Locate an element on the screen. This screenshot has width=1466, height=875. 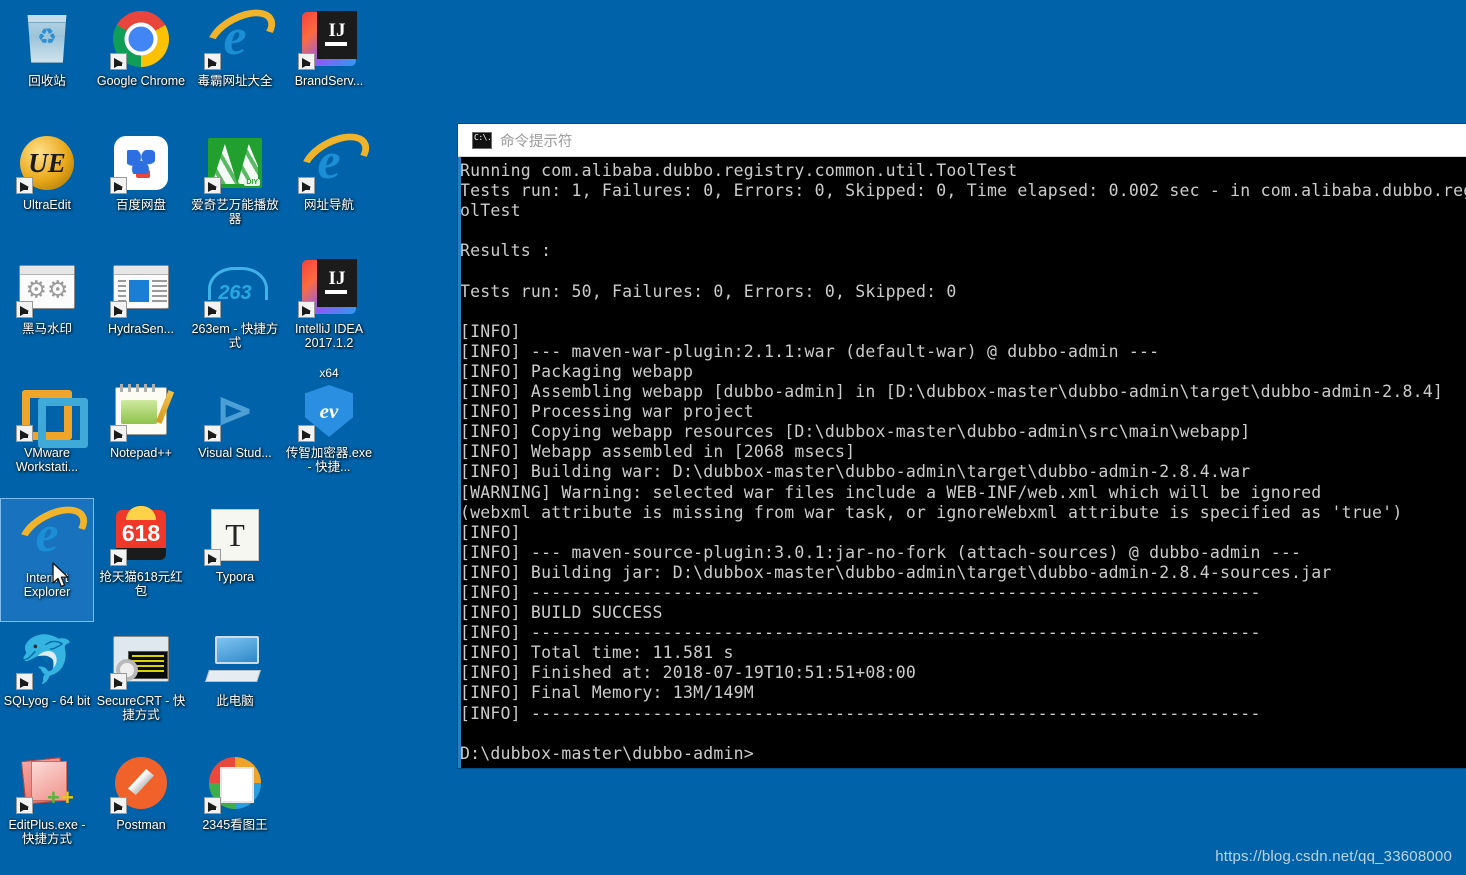
desktop-icon-this-pc: 此电脑 is located at coordinates (235, 684).